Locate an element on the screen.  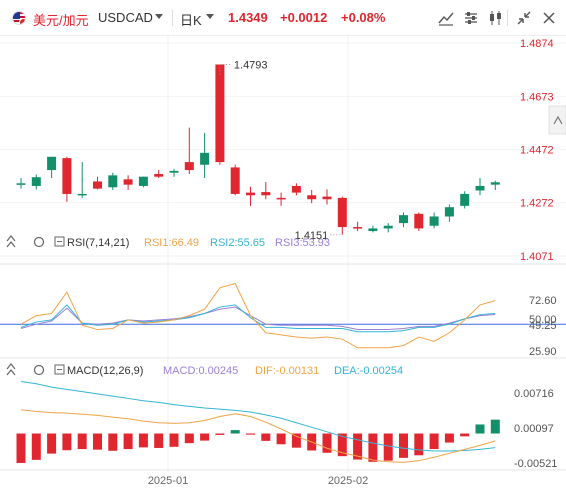
pair-name: 美元/加元 is located at coordinates (61, 19).